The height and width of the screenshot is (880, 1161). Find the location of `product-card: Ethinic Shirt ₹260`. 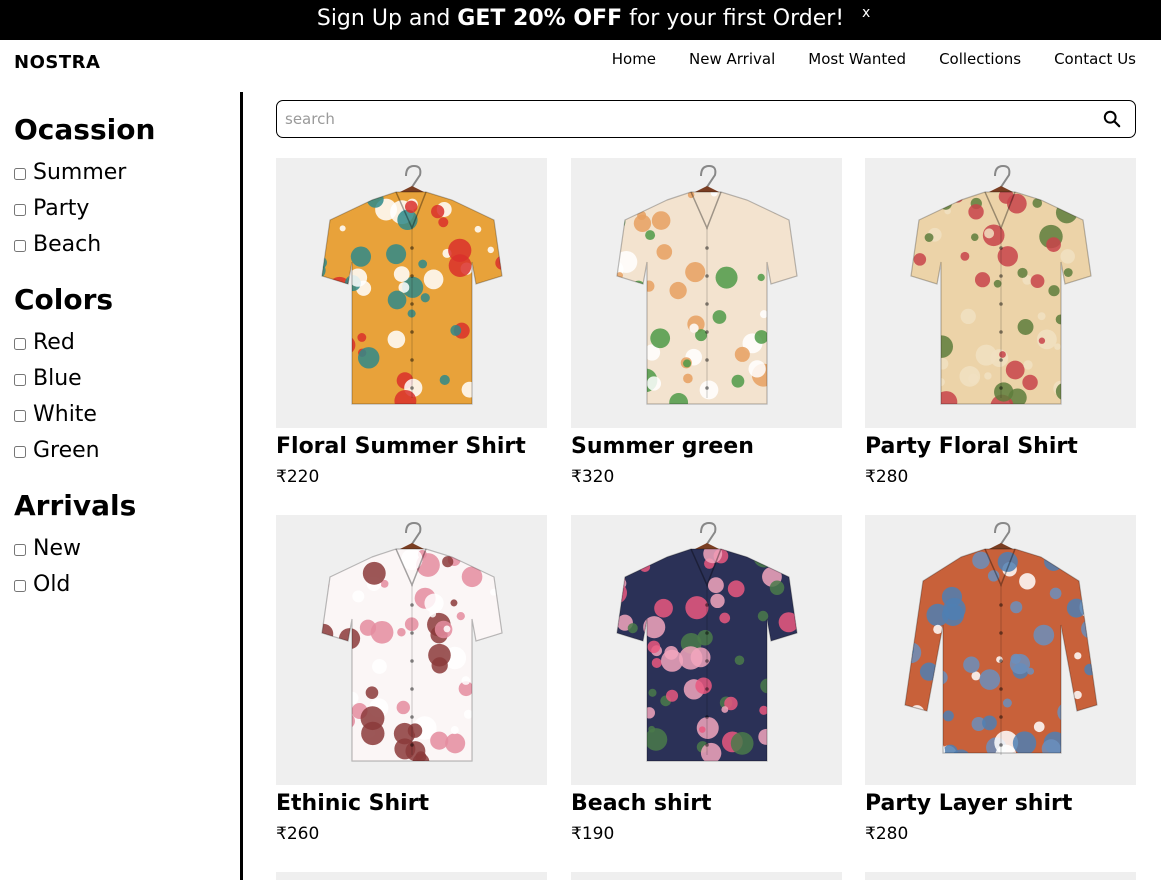

product-card: Ethinic Shirt ₹260 is located at coordinates (411, 680).